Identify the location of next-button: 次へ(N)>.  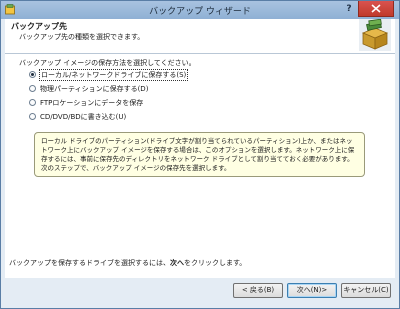
(312, 290).